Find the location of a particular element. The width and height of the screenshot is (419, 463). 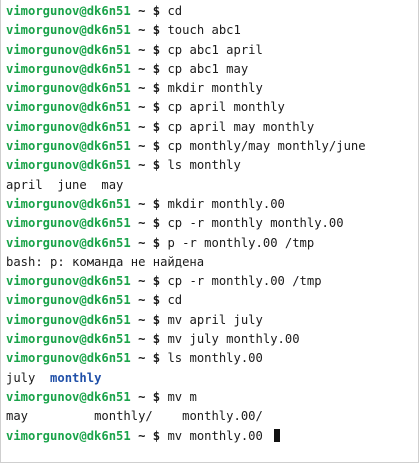

terminal-line: vimorgunov@dk6n51 ~ $ cp april monthly is located at coordinates (210, 107).